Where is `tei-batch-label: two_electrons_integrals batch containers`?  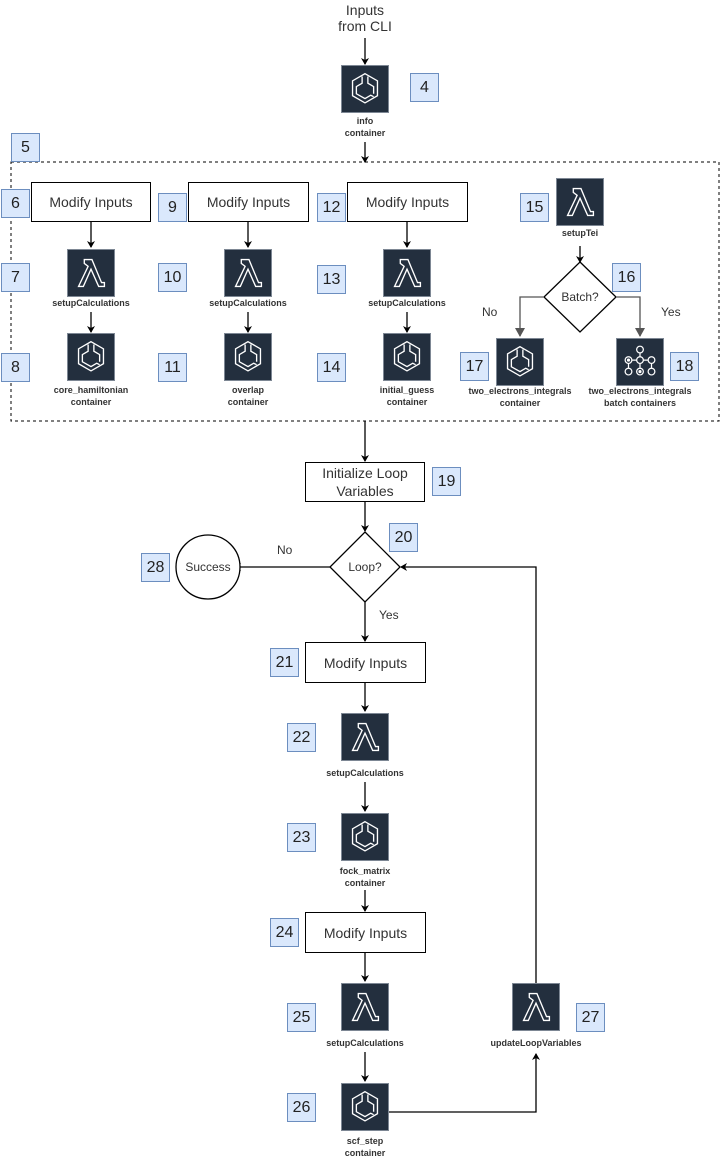 tei-batch-label: two_electrons_integrals batch containers is located at coordinates (640, 397).